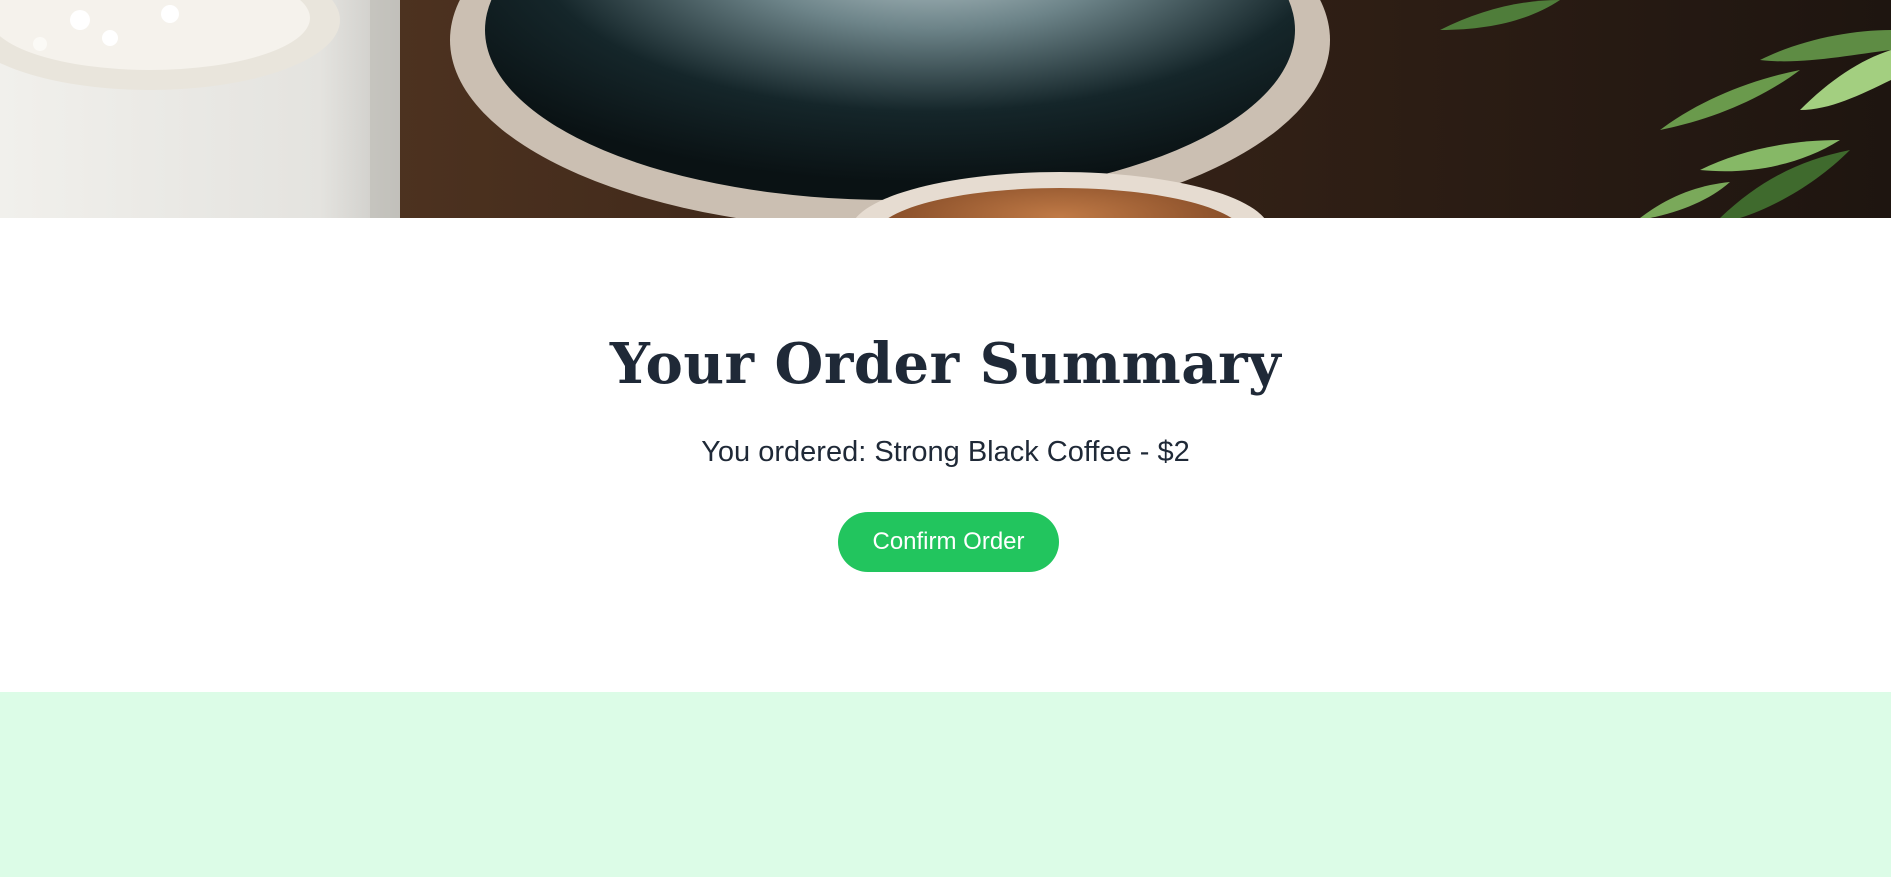 The image size is (1891, 877). What do you see at coordinates (948, 542) in the screenshot?
I see `confirm-order-button: Confirm Order` at bounding box center [948, 542].